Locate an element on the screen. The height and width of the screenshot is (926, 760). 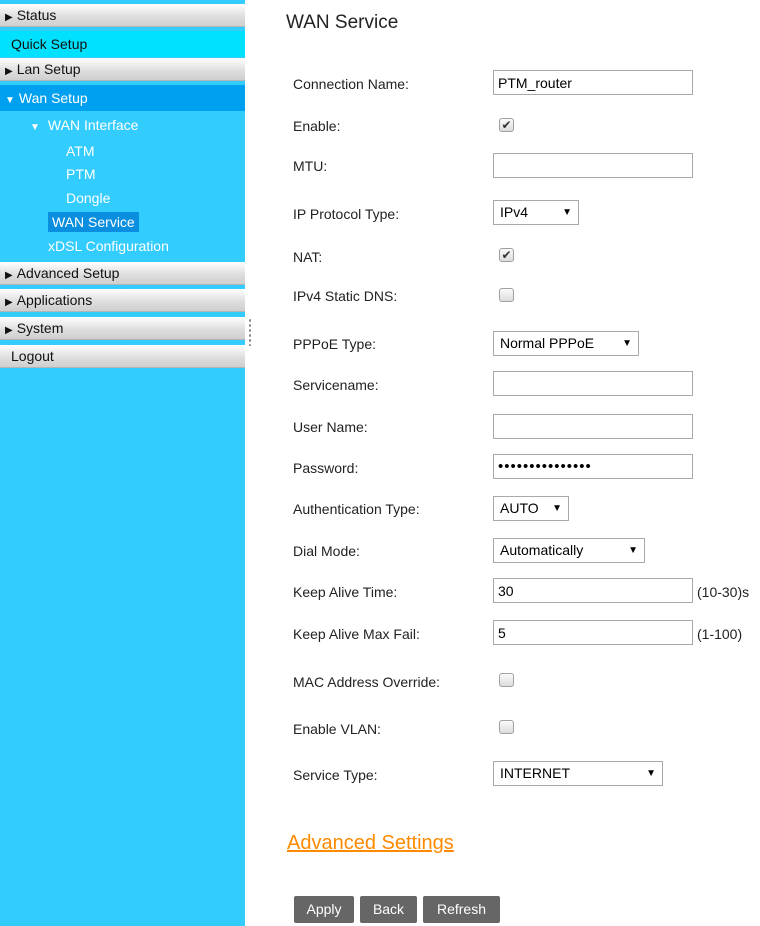
enable-vlan-checkbox is located at coordinates (506, 727).